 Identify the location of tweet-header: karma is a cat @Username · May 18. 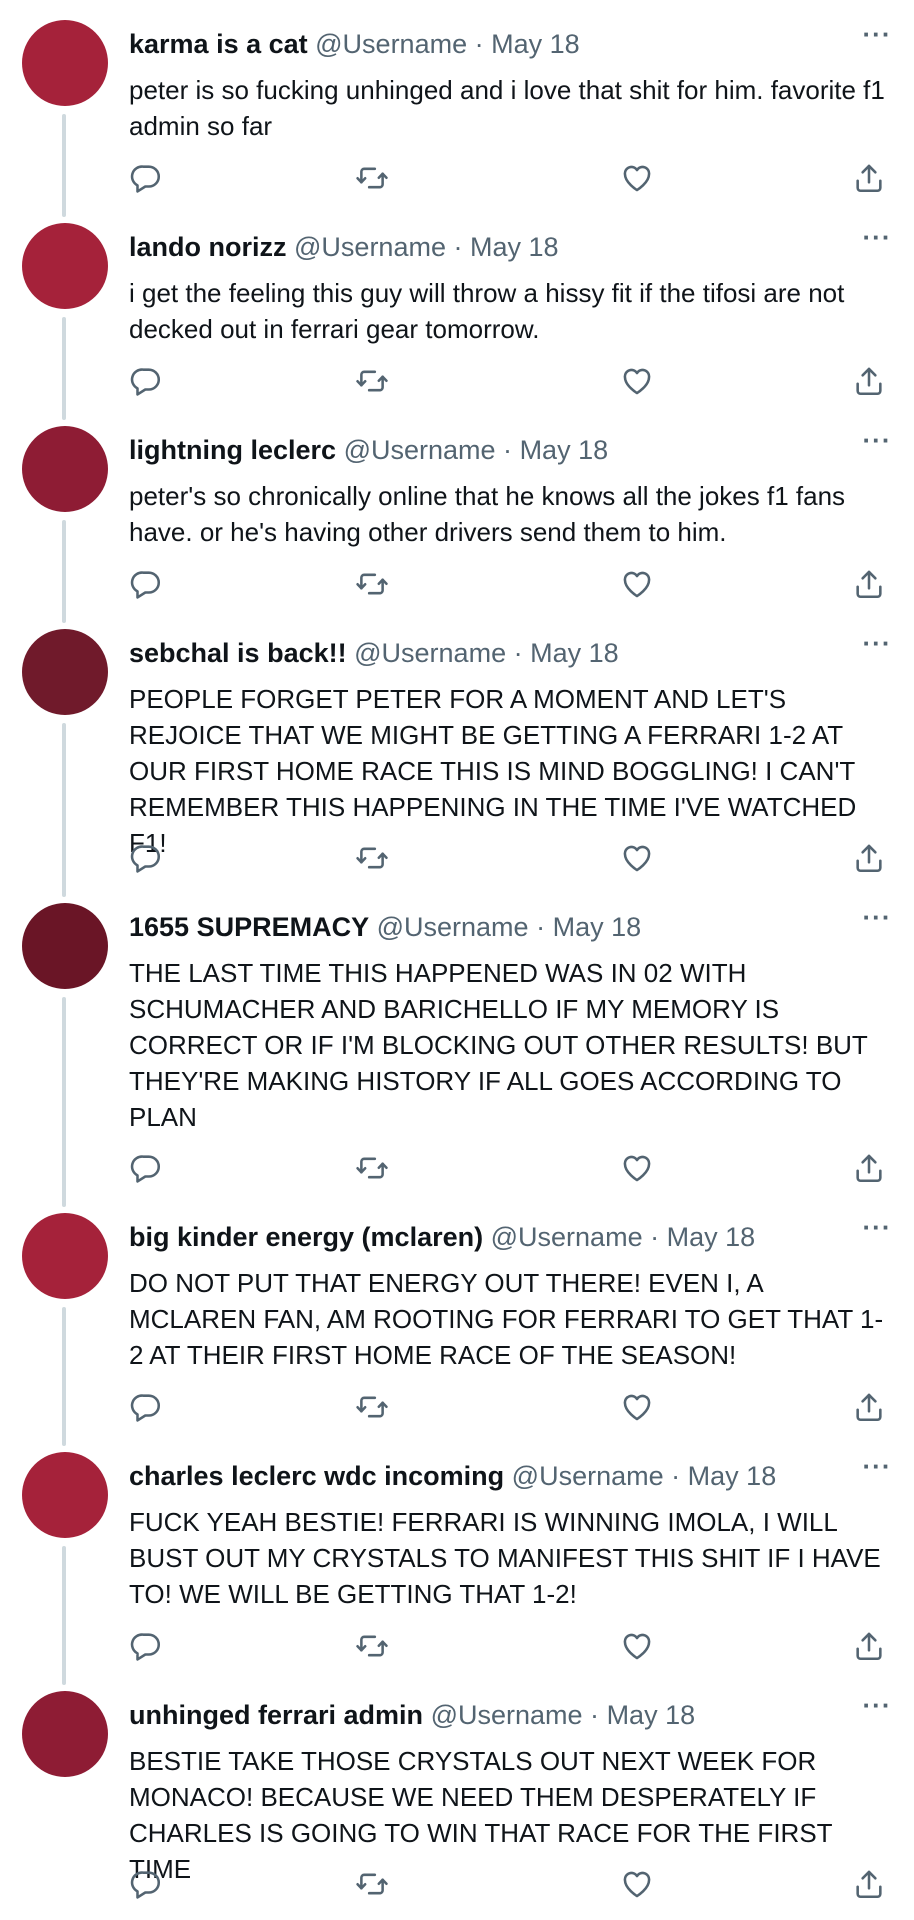
(501, 44).